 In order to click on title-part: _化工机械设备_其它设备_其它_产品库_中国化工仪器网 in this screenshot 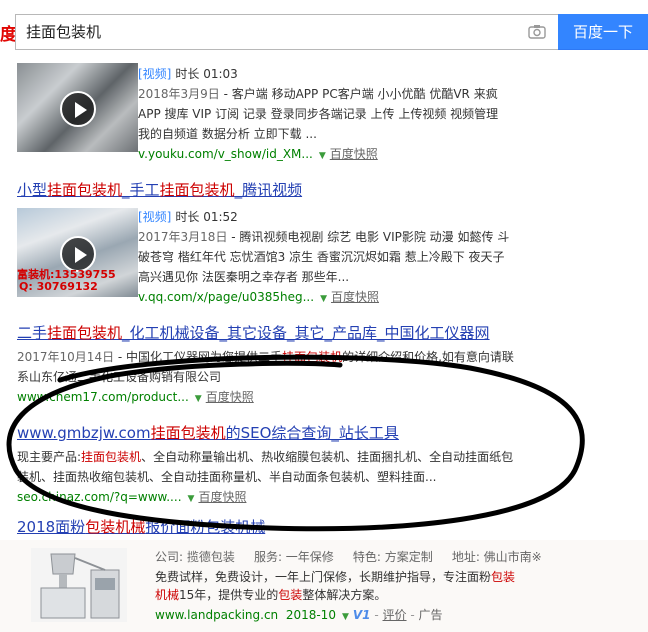, I will do `click(306, 333)`.